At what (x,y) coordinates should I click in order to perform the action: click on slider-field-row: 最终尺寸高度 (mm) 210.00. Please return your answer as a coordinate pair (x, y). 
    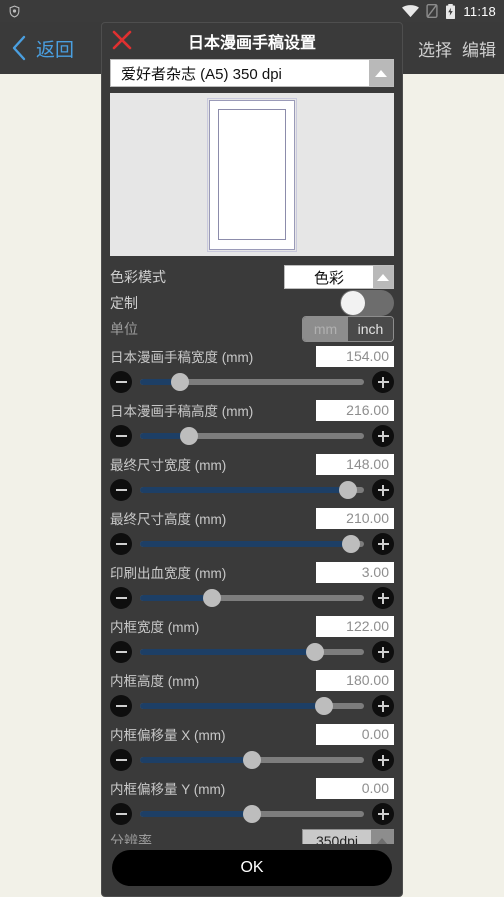
    Looking at the image, I should click on (252, 518).